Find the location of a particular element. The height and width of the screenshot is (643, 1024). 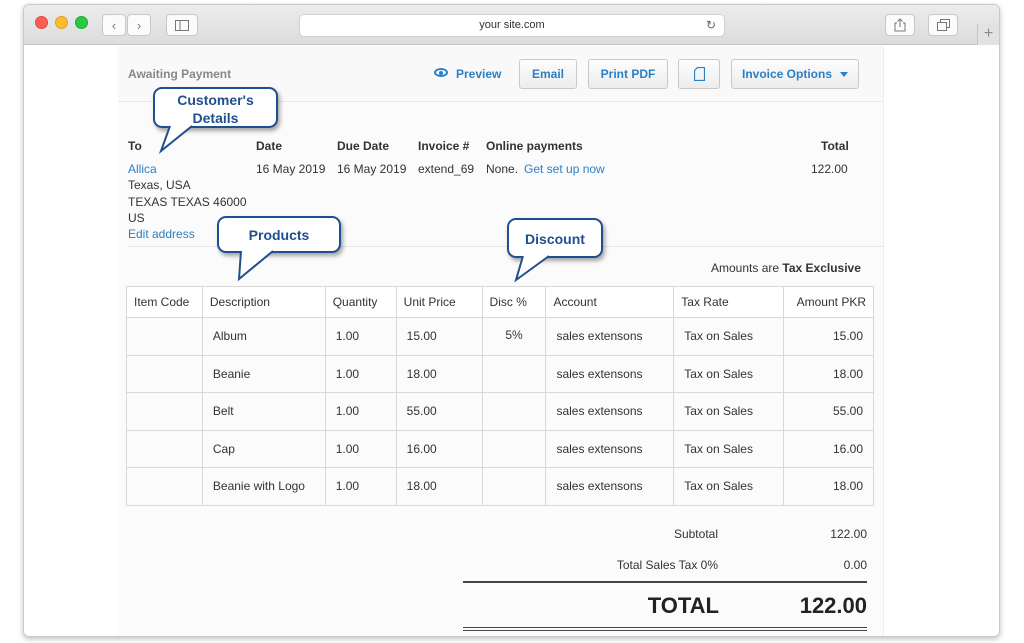

products-callout: Products is located at coordinates (279, 249).